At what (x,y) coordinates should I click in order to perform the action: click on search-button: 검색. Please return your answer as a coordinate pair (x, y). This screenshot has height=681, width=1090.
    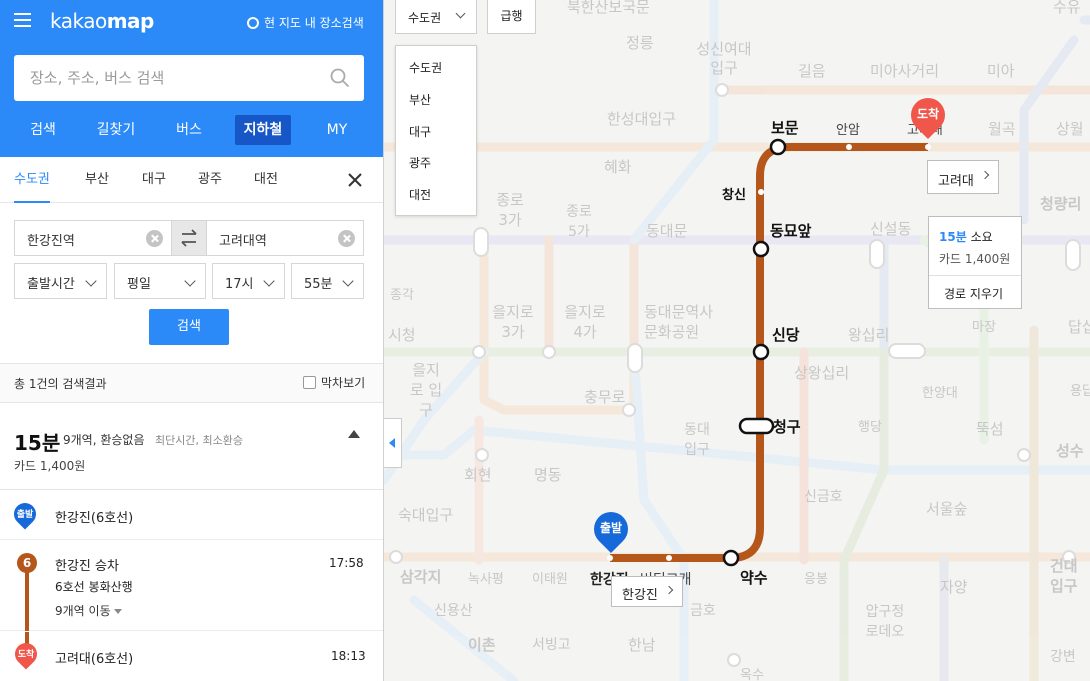
    Looking at the image, I should click on (189, 327).